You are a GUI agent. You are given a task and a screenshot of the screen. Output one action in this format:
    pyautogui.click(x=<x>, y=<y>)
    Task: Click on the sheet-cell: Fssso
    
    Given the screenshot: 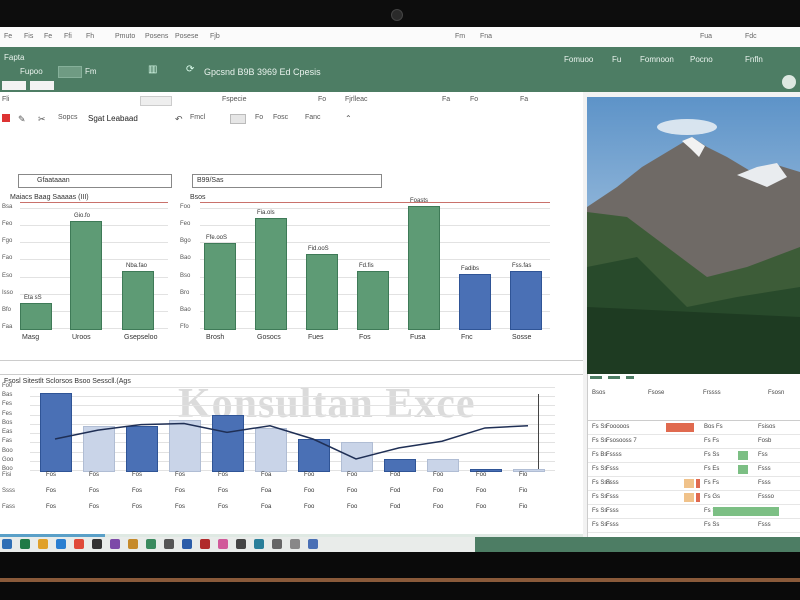 What is the action you would take?
    pyautogui.click(x=766, y=497)
    